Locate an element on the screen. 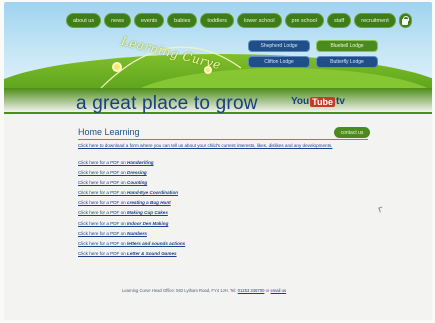  footer-email-link: email us is located at coordinates (278, 290).